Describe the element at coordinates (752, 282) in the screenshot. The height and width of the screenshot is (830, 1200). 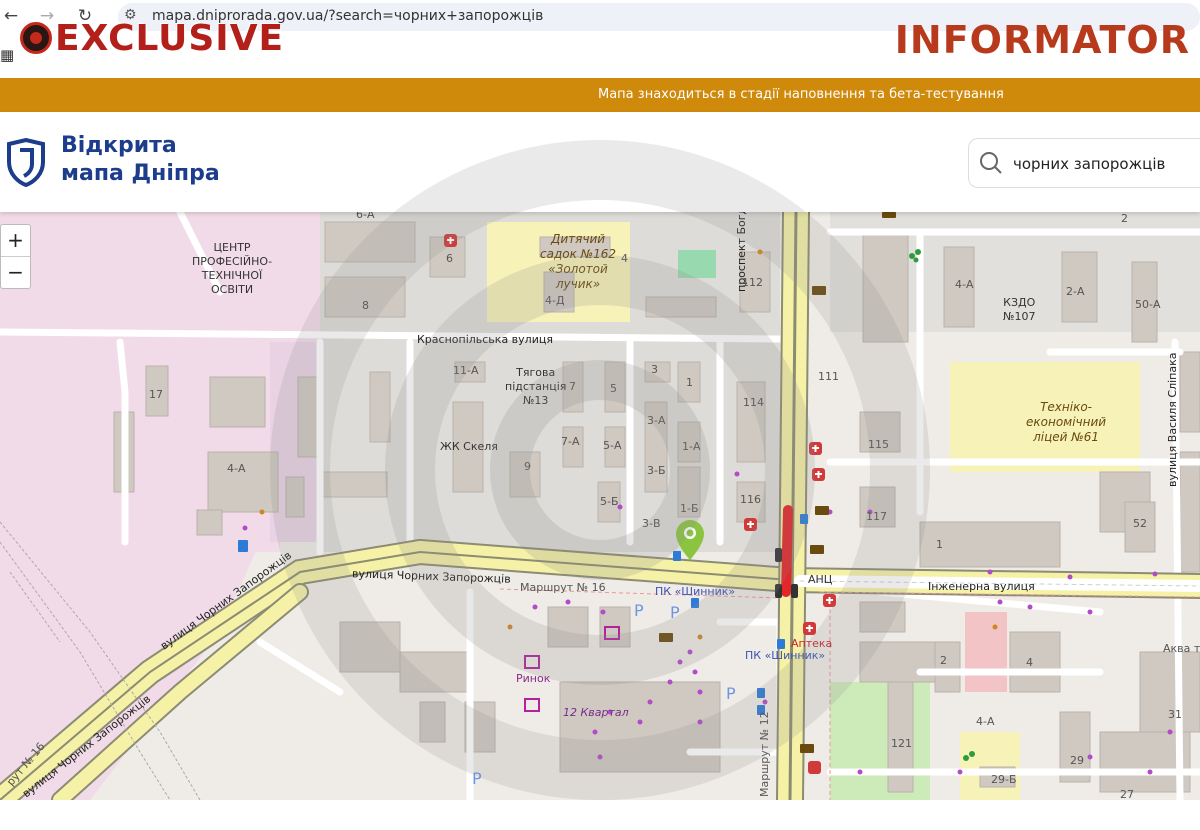
I see `house-number: 112` at that location.